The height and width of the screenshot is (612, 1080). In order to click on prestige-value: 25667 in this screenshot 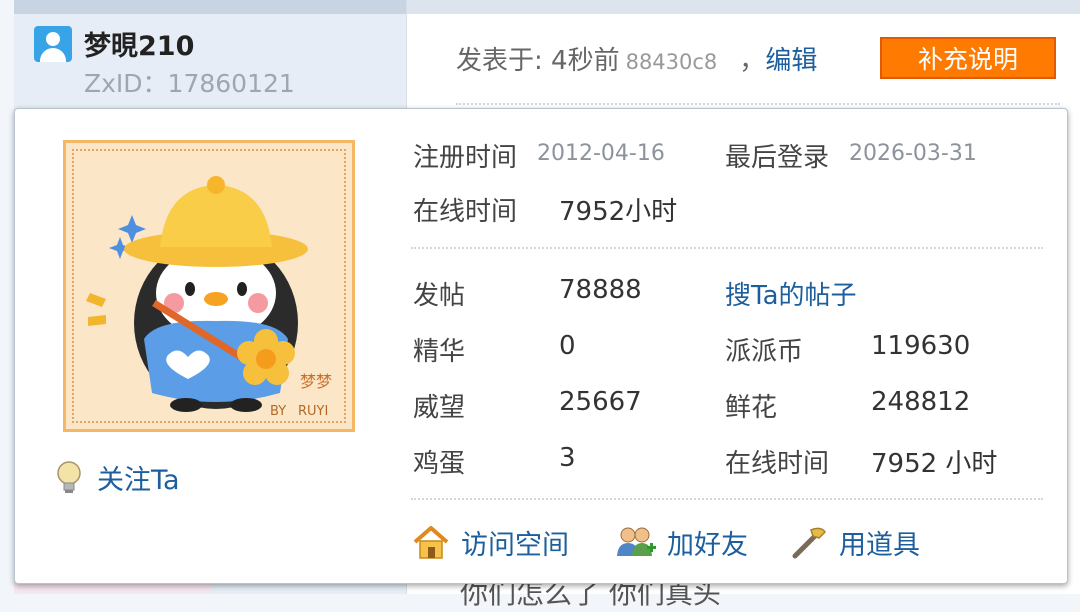, I will do `click(600, 402)`.